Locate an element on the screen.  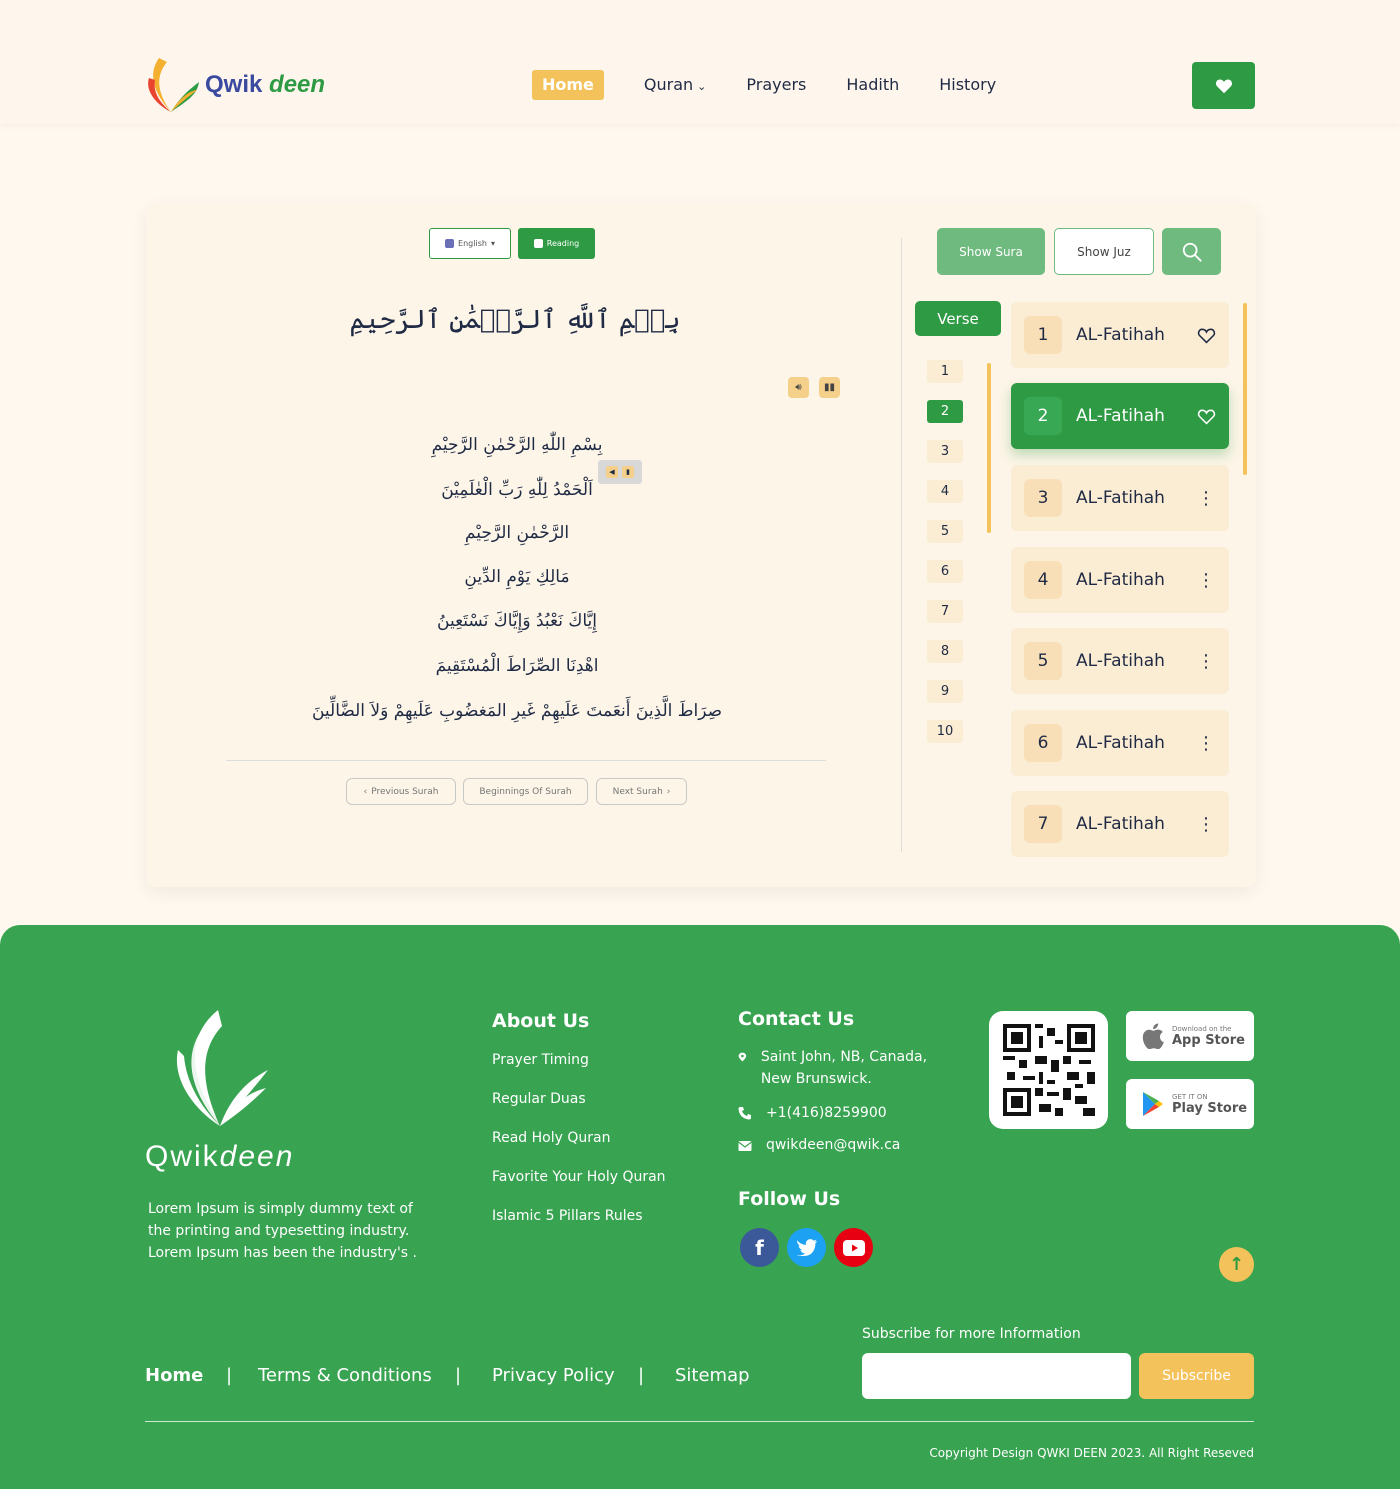
sura-card-4: 4 AL-Fatihah ⋮ is located at coordinates (1120, 580).